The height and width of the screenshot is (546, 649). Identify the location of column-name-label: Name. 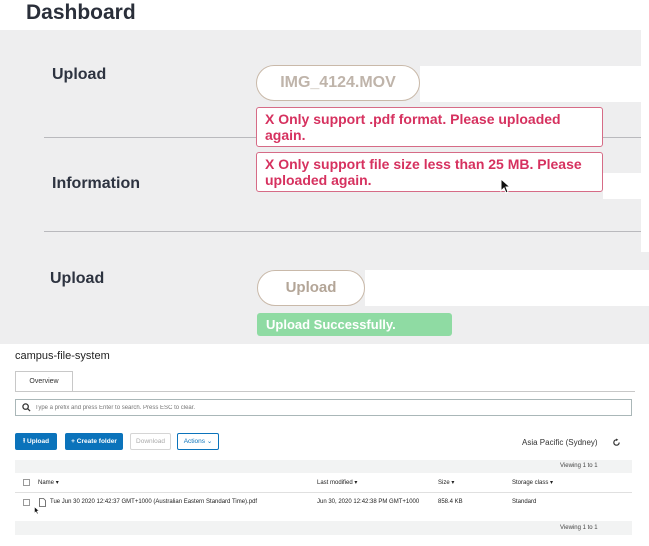
(46, 483).